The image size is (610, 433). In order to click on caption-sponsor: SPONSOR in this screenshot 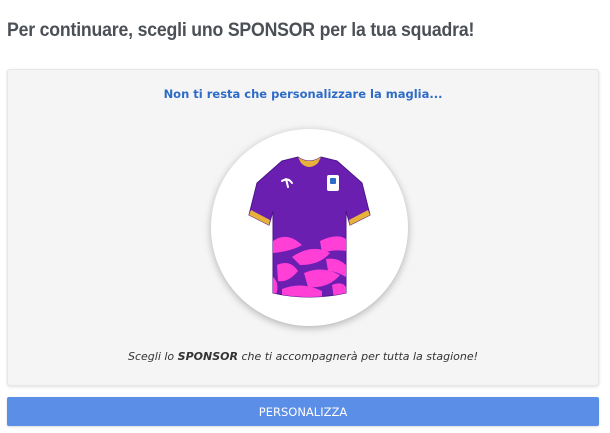, I will do `click(207, 356)`.